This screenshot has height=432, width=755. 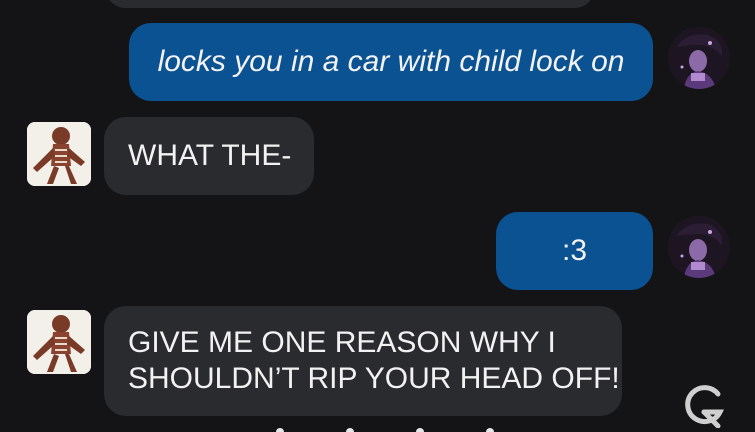 What do you see at coordinates (385, 430) in the screenshot?
I see `typing-indicator-icon` at bounding box center [385, 430].